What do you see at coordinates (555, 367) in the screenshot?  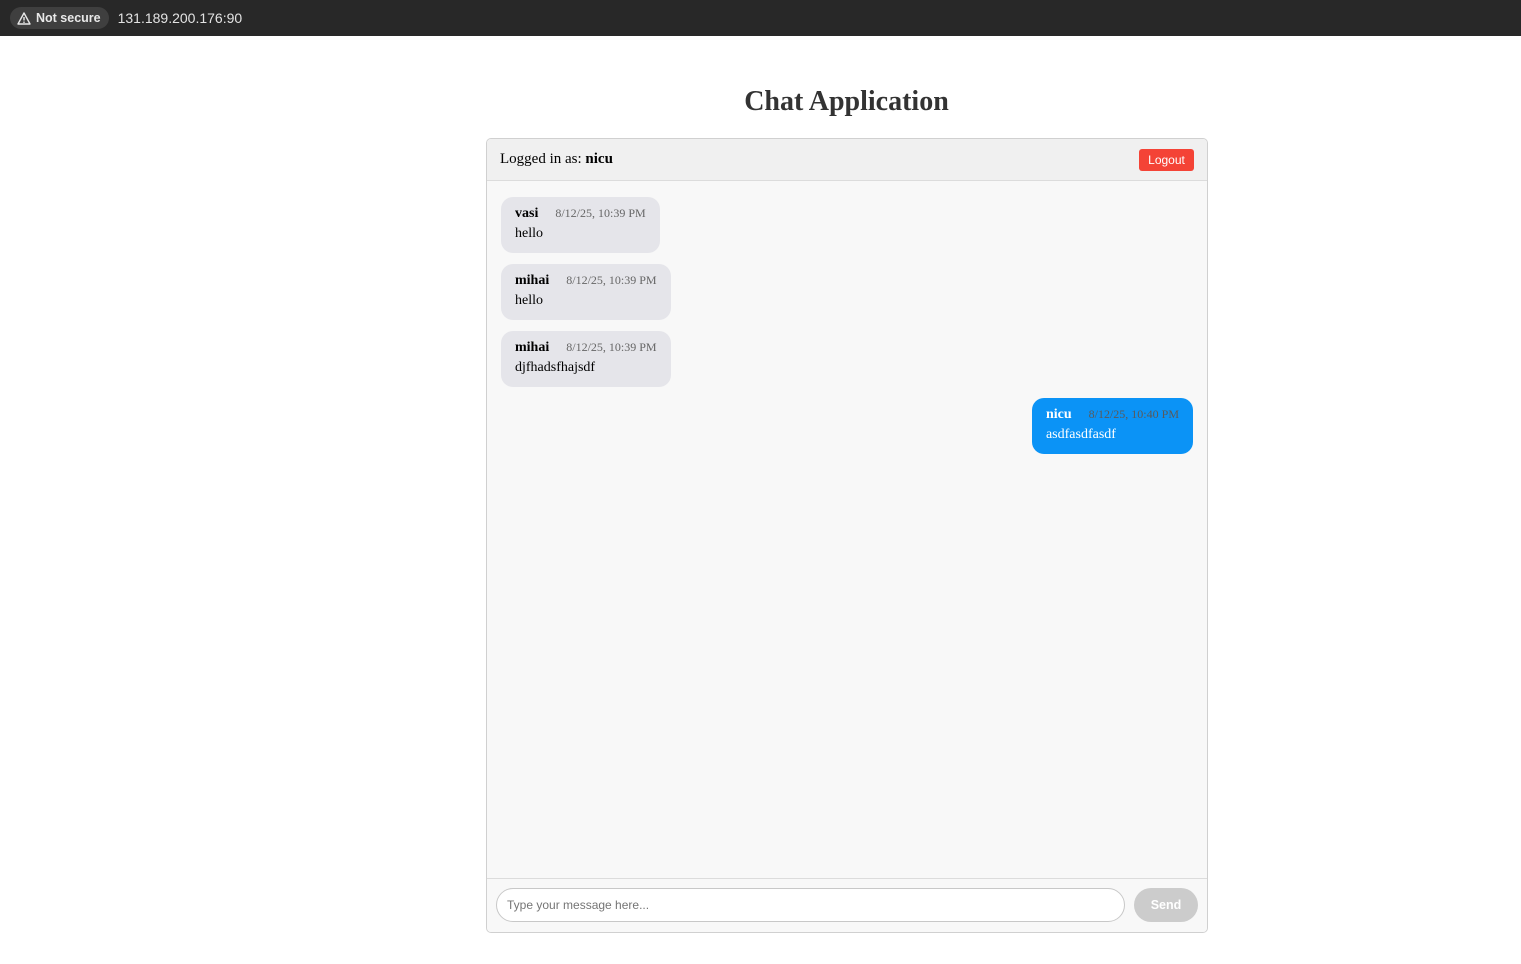 I see `message-text: djfhadsfhajsdf` at bounding box center [555, 367].